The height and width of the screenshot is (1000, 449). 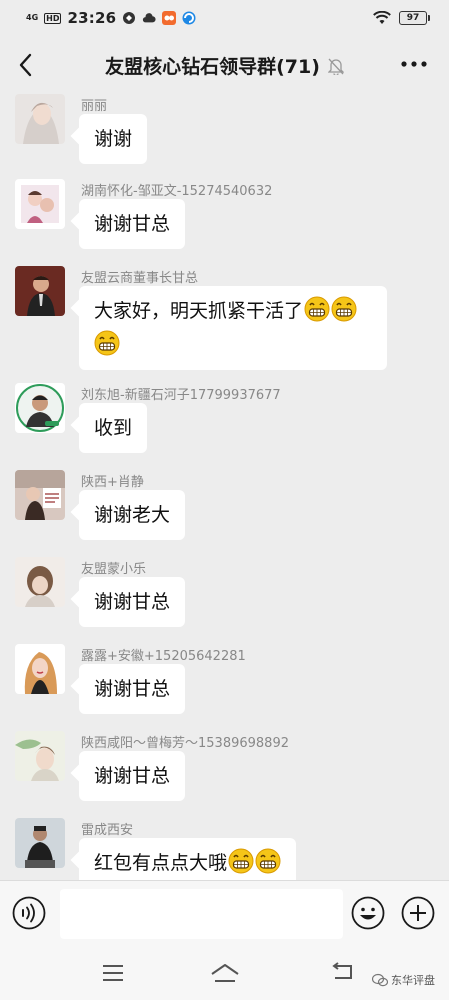 I want to click on home-icon, so click(x=225, y=973).